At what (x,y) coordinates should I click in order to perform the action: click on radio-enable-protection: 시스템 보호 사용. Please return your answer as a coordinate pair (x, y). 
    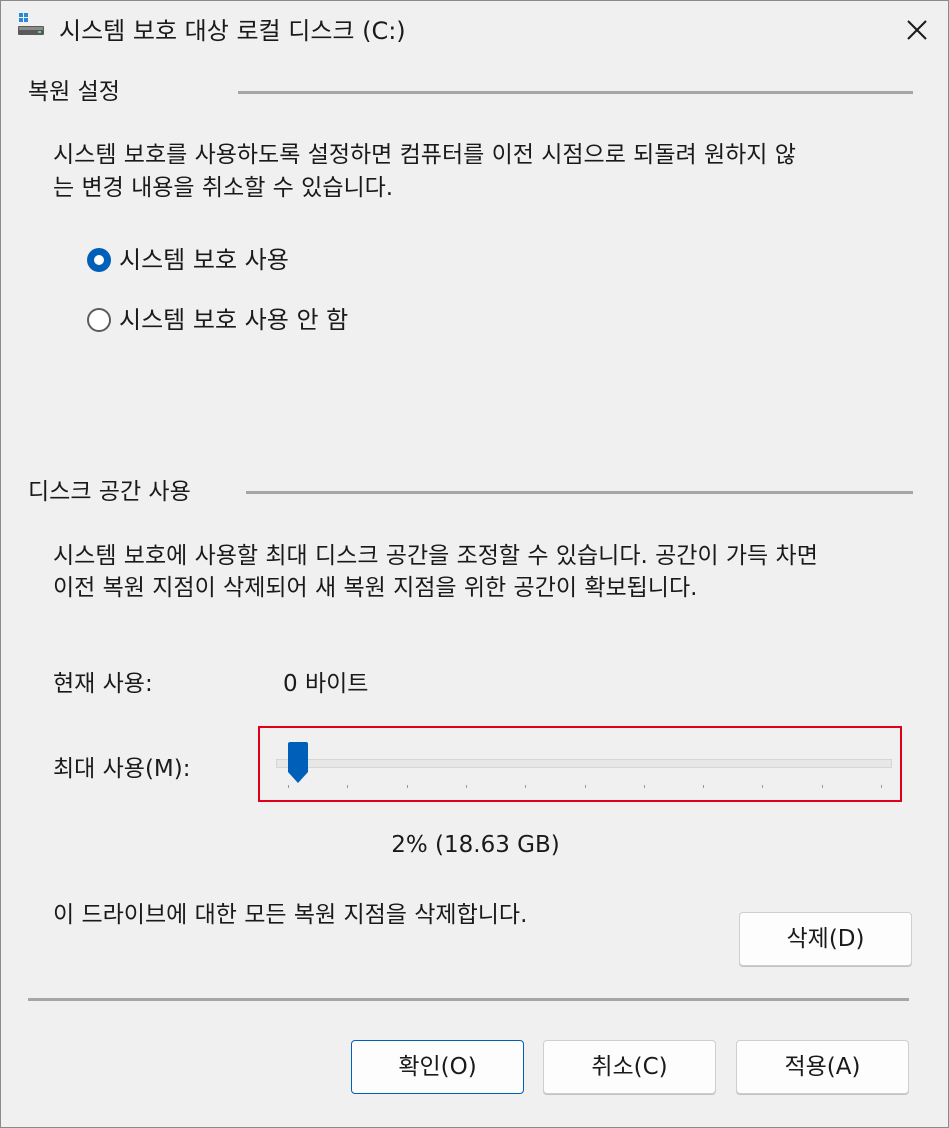
    Looking at the image, I should click on (188, 260).